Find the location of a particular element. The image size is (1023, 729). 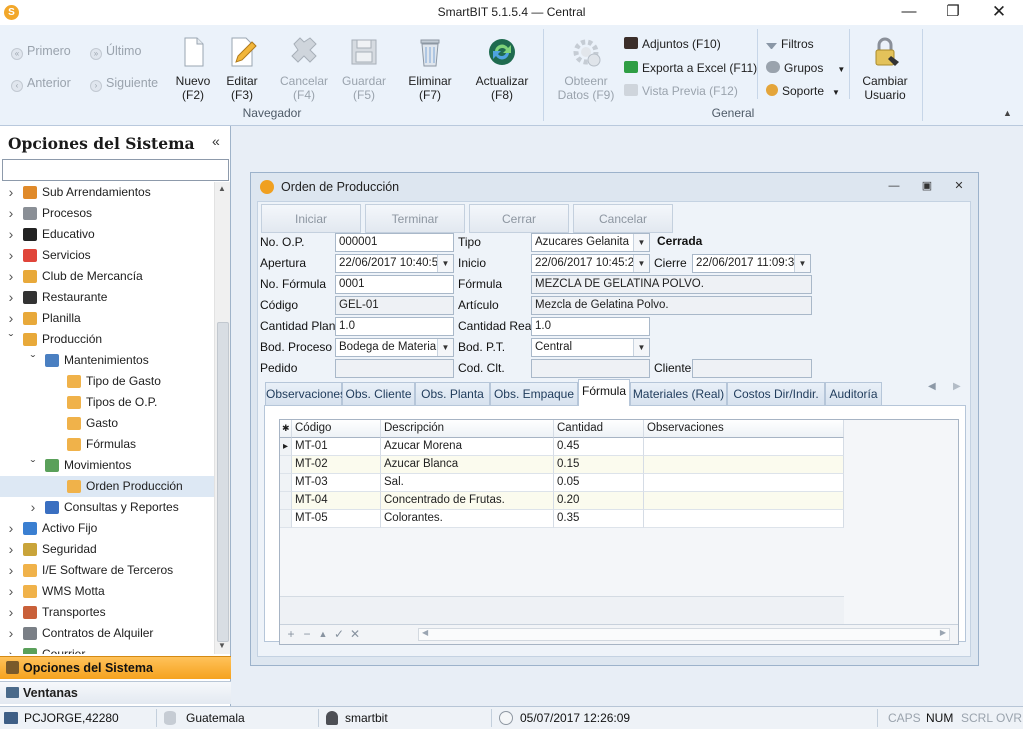

sidebar-item: › Courrier is located at coordinates (107, 649).